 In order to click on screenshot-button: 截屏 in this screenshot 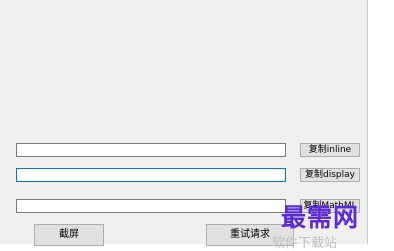, I will do `click(69, 235)`.